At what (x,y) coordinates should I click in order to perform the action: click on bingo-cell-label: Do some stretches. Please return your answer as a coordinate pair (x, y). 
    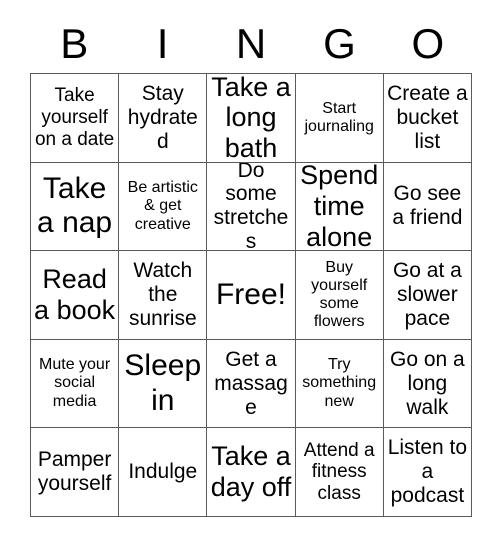
    Looking at the image, I should click on (251, 207).